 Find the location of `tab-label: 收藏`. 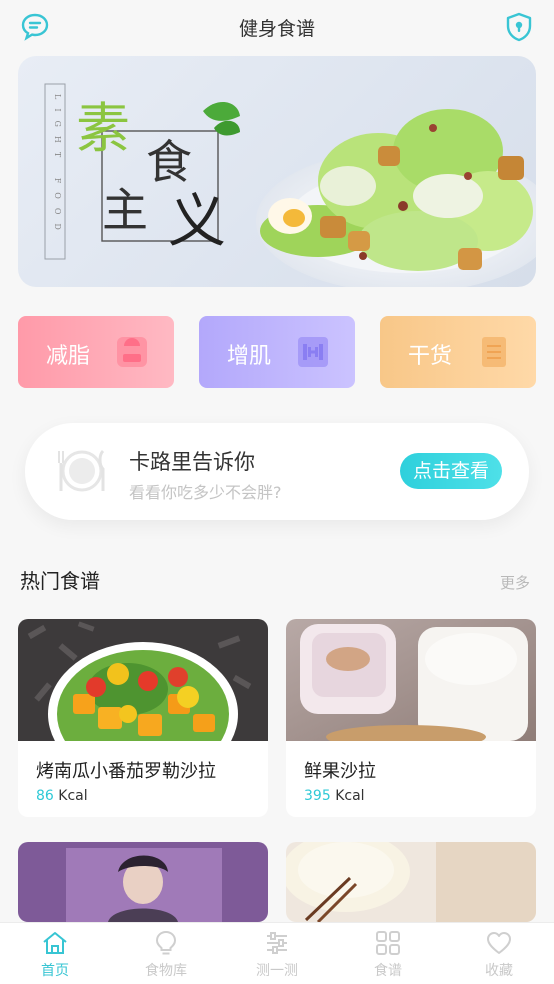

tab-label: 收藏 is located at coordinates (499, 971).